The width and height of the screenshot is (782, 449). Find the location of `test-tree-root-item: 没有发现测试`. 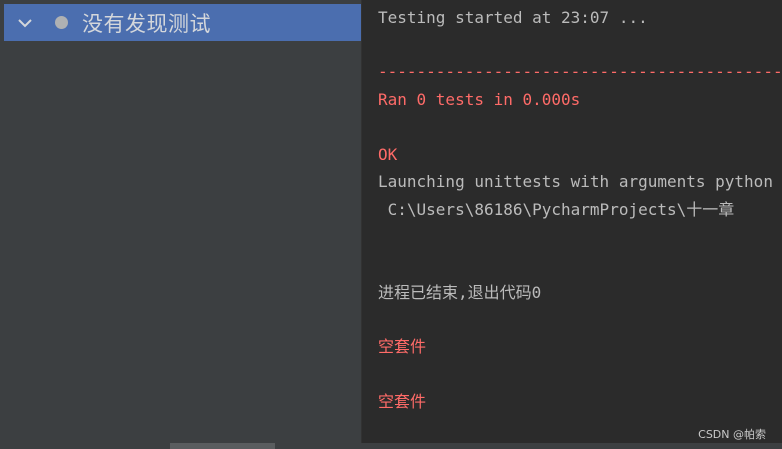

test-tree-root-item: 没有发现测试 is located at coordinates (182, 22).